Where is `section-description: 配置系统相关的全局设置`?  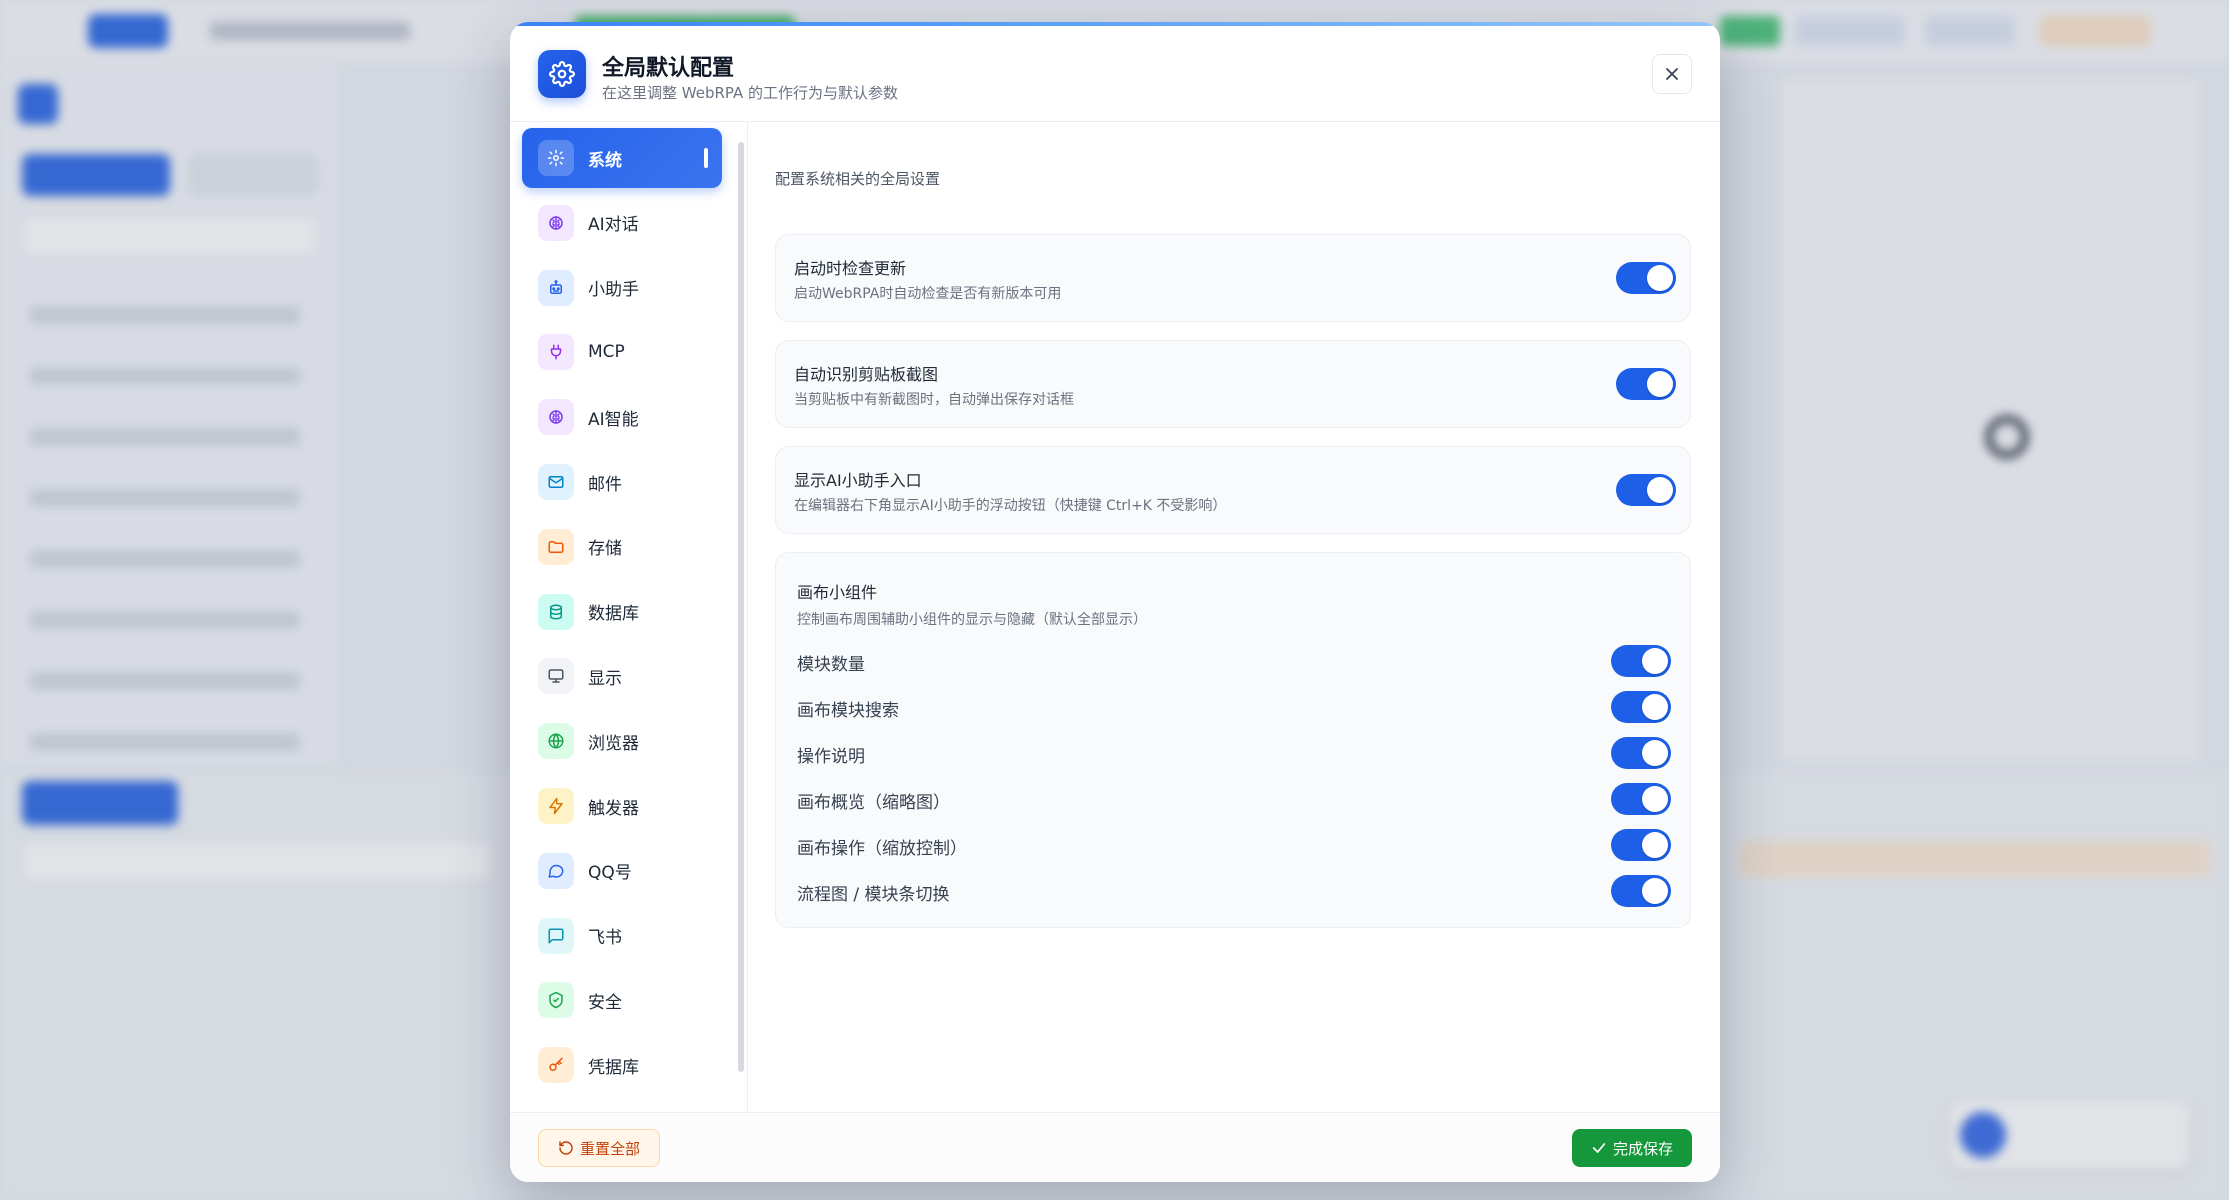
section-description: 配置系统相关的全局设置 is located at coordinates (858, 179).